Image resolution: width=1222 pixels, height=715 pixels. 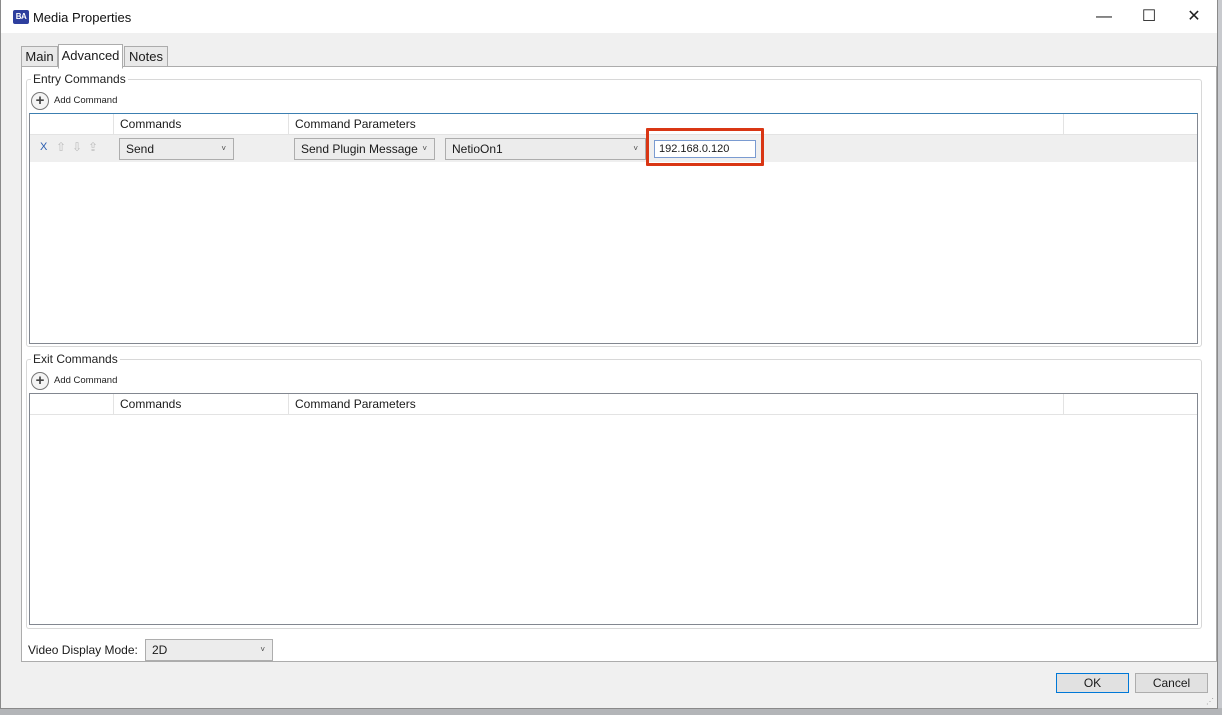 I want to click on entry-commands-legend: Entry Commands, so click(x=79, y=79).